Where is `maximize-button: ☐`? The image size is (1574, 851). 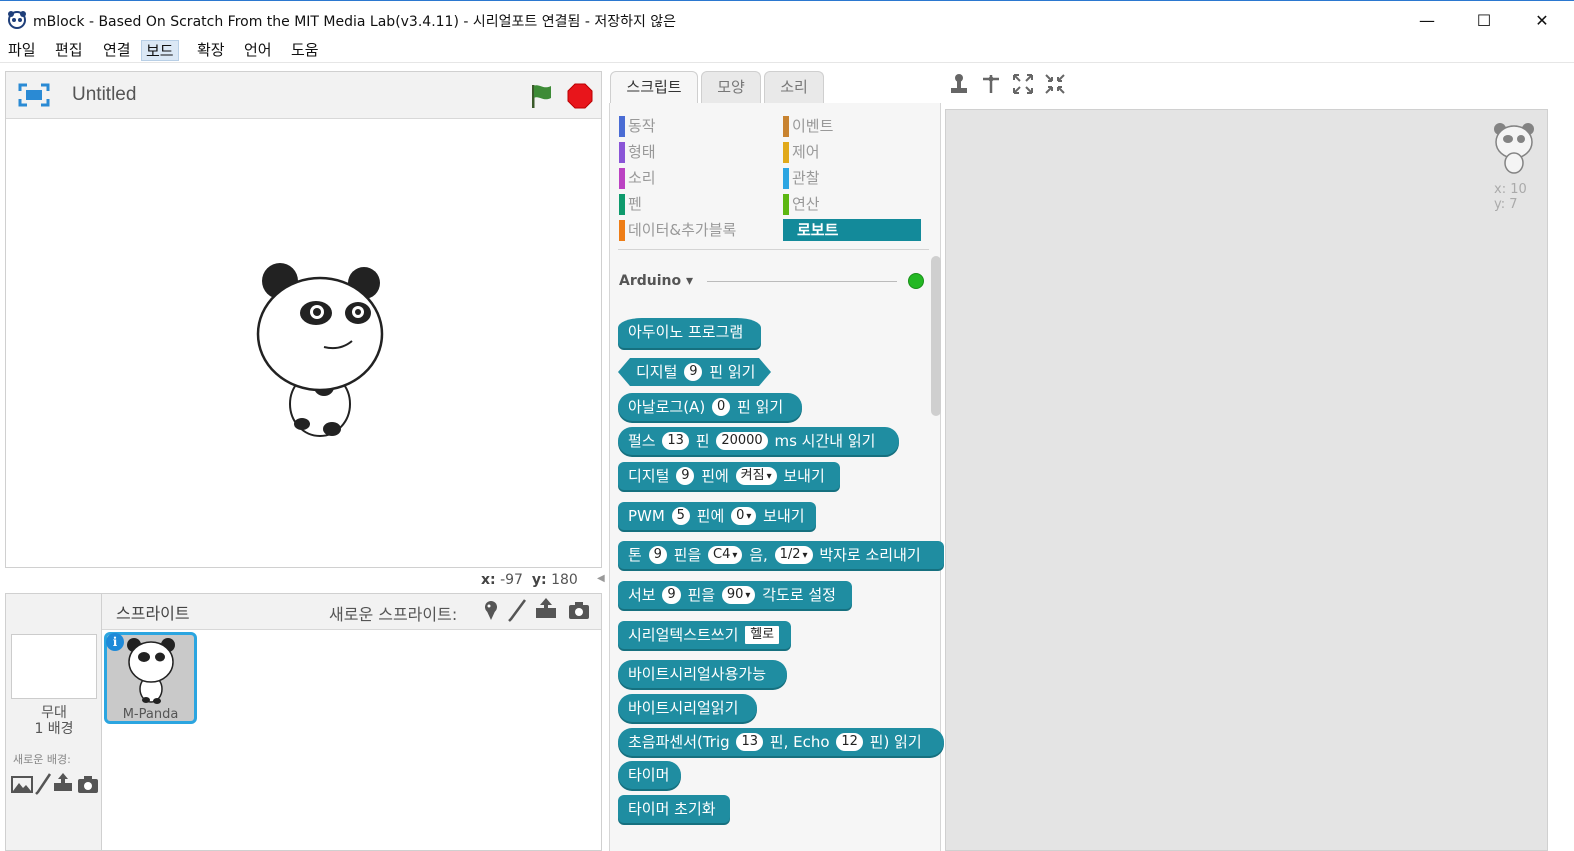
maximize-button: ☐ is located at coordinates (1484, 20).